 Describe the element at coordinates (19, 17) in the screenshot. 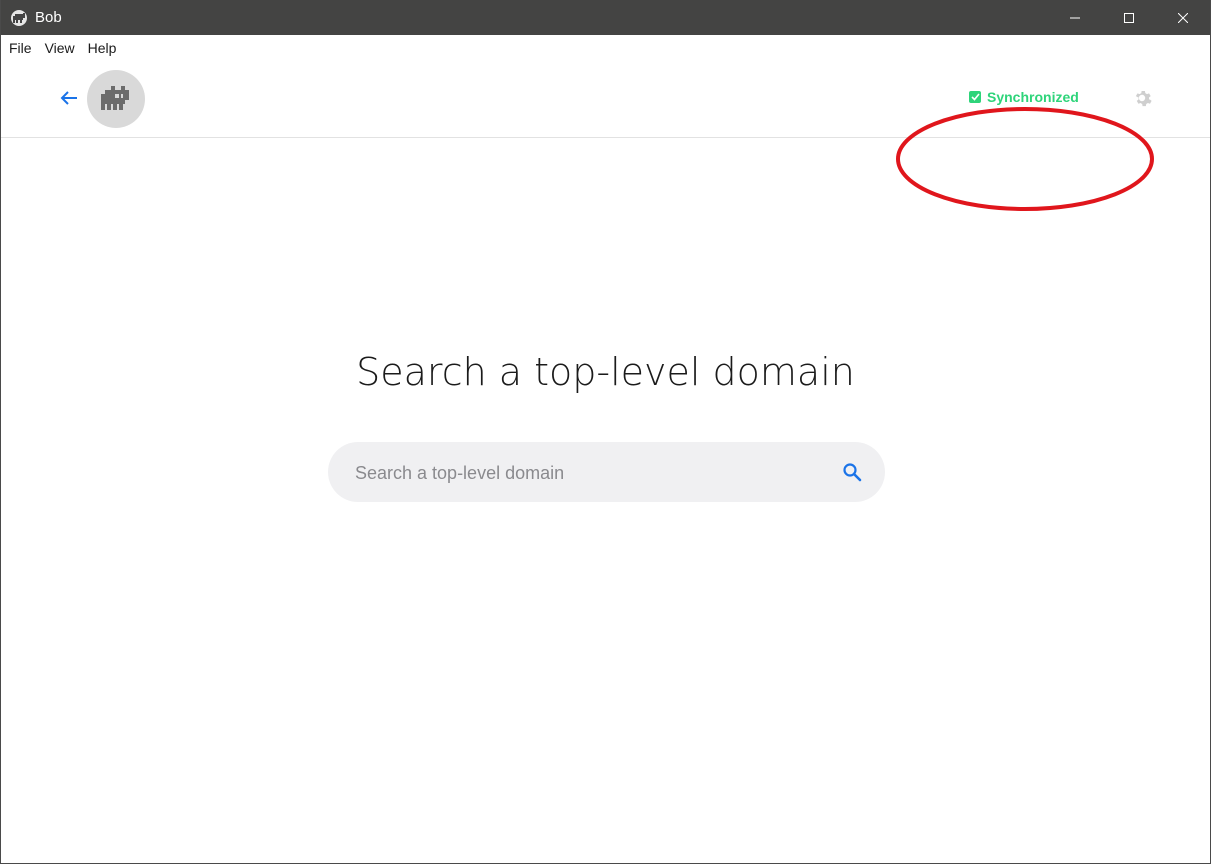

I see `app-logo-icon` at that location.